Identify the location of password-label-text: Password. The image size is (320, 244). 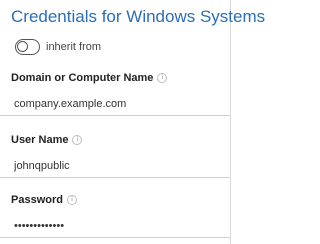
(37, 200).